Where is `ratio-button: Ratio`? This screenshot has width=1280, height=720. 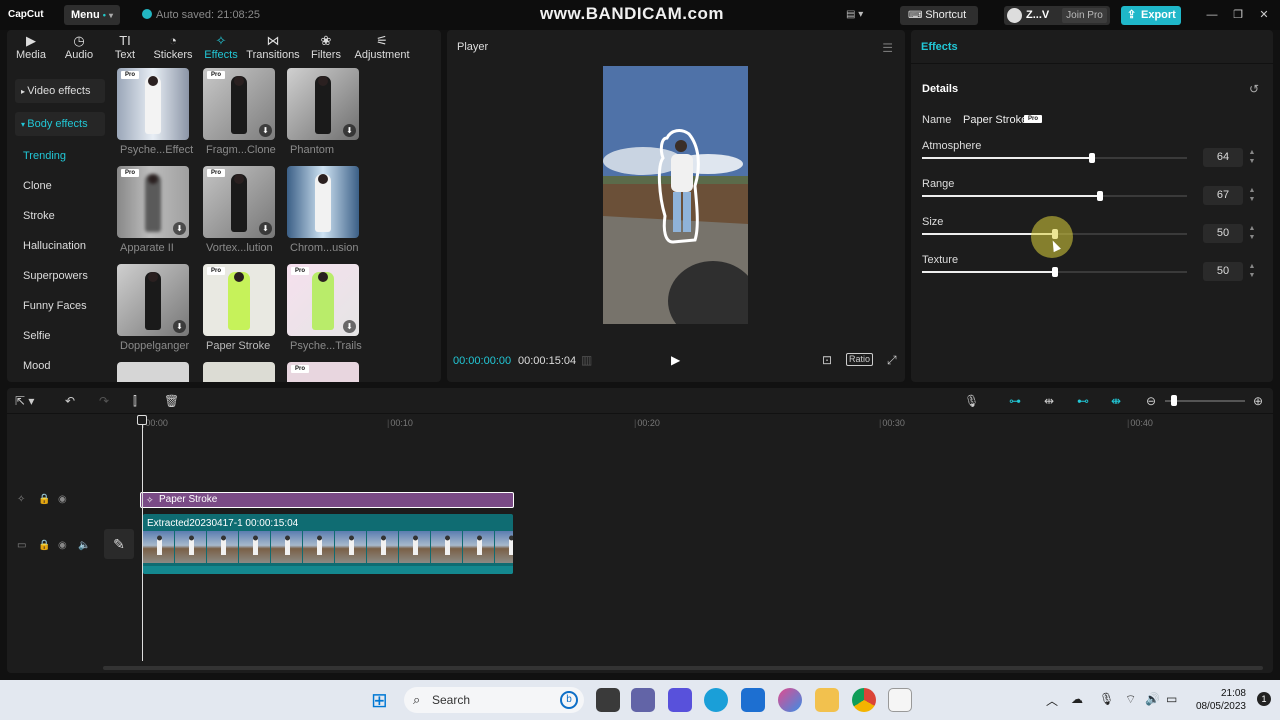
ratio-button: Ratio is located at coordinates (860, 359).